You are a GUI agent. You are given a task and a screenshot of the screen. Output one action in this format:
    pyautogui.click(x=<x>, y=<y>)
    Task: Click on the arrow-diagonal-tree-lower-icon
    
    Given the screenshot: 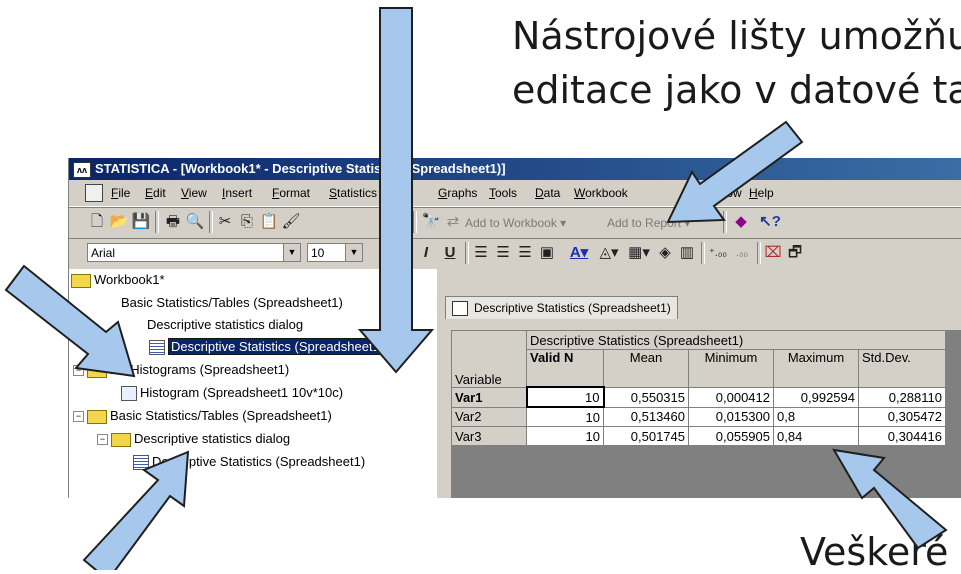 What is the action you would take?
    pyautogui.click(x=136, y=510)
    